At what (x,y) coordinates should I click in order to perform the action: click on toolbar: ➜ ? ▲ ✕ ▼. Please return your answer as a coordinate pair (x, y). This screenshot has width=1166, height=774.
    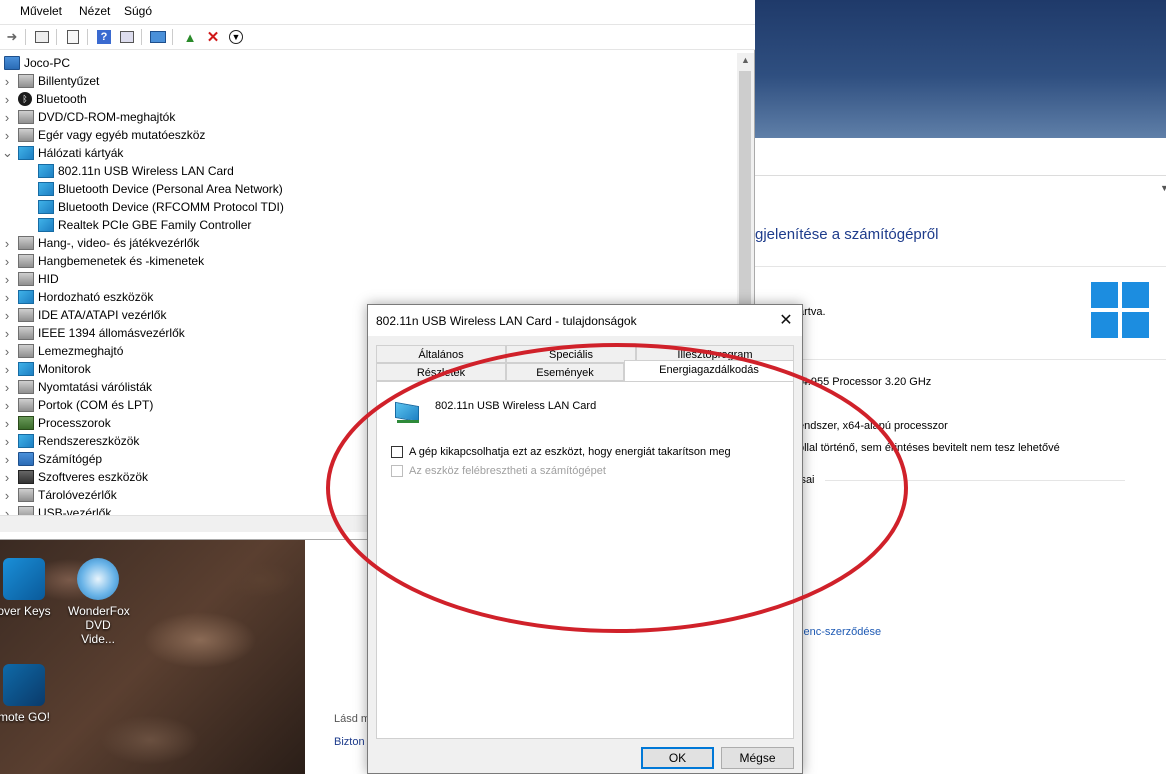
    Looking at the image, I should click on (377, 37).